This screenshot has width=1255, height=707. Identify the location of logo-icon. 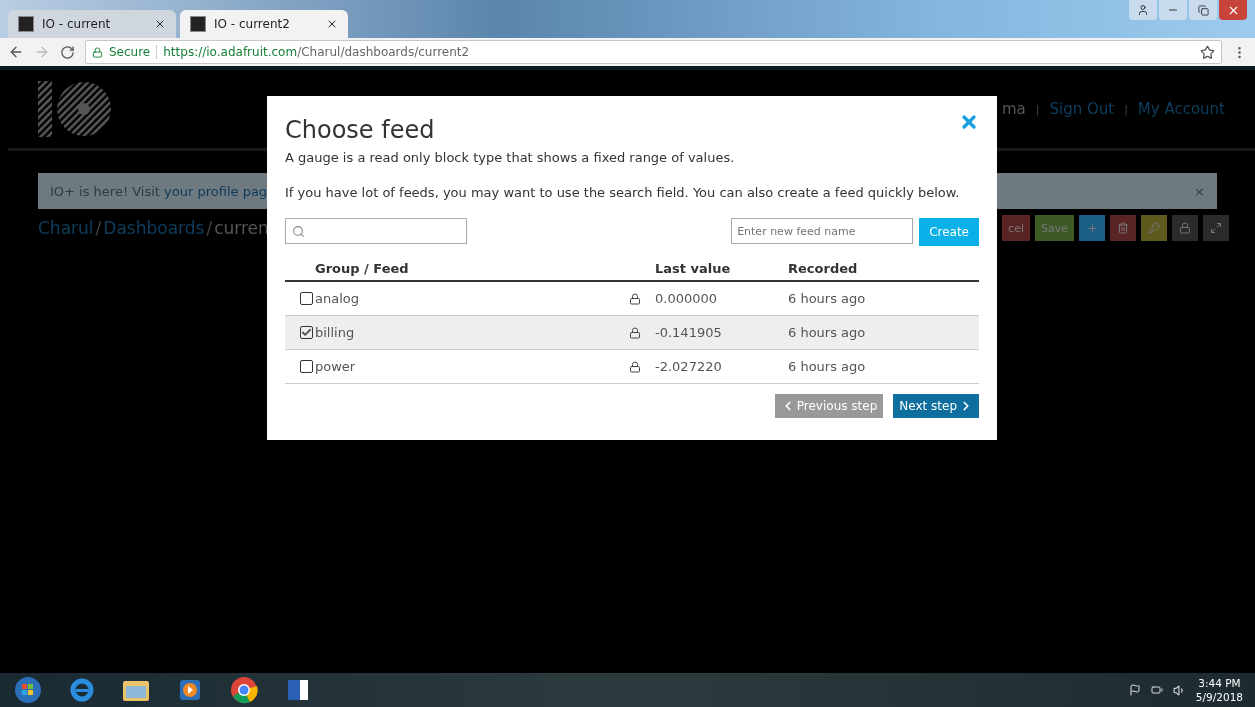
(75, 109).